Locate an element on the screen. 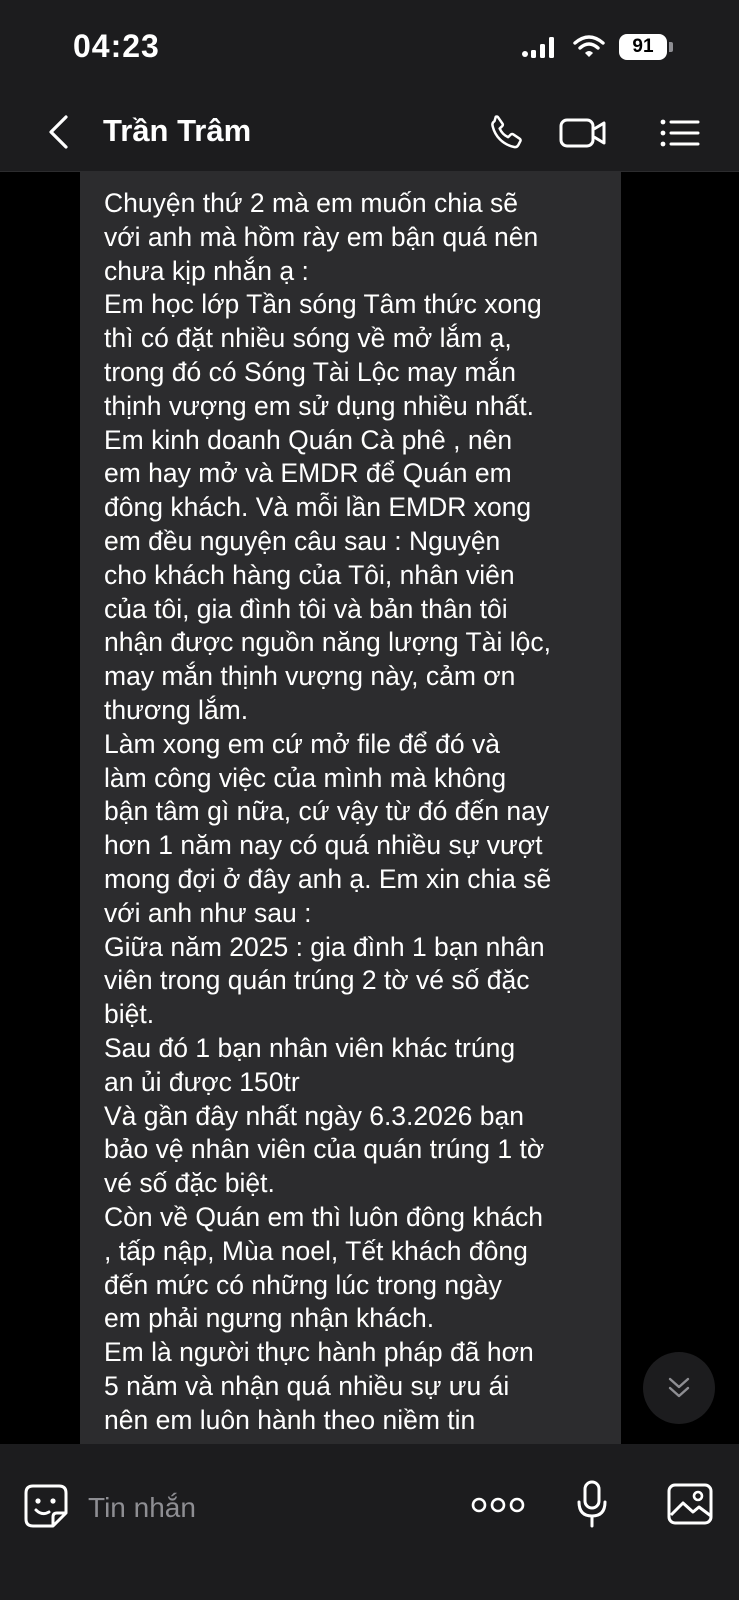 This screenshot has height=1600, width=739. message-line: nên em luôn hành theo niềm tin is located at coordinates (290, 1419).